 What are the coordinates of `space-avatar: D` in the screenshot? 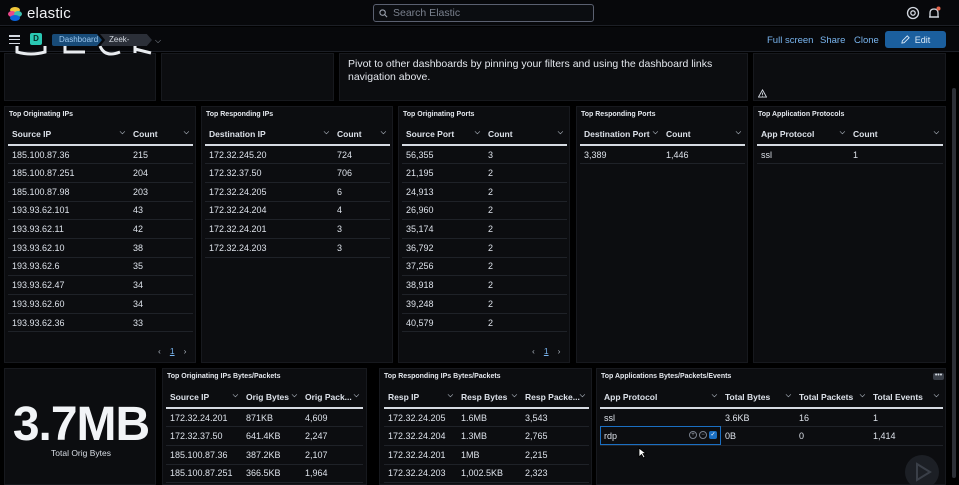 It's located at (36, 39).